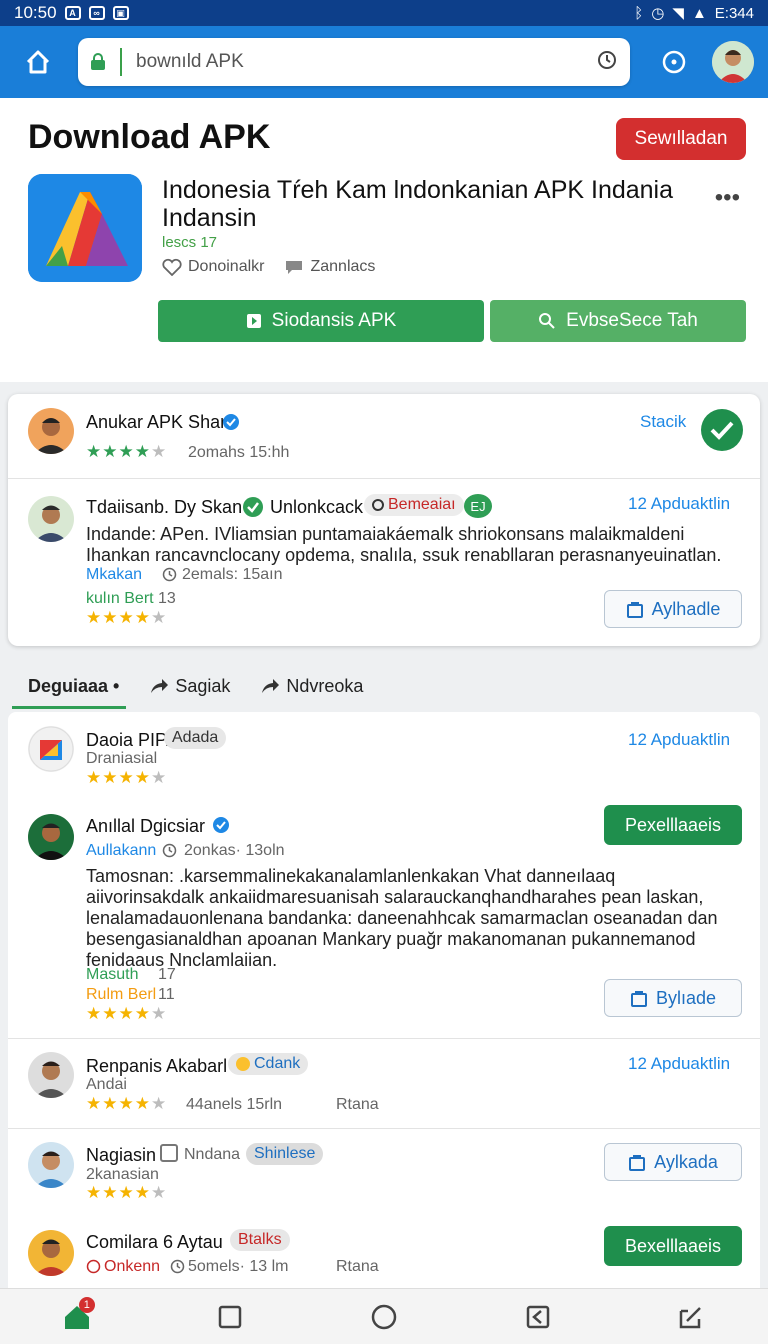 The width and height of the screenshot is (768, 1344). I want to click on rating-stars: ★★★★★, so click(127, 1013).